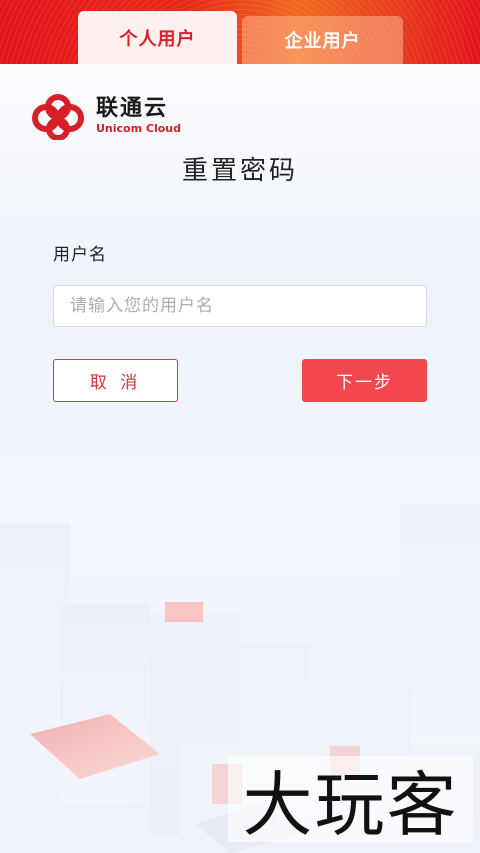 This screenshot has width=480, height=853. What do you see at coordinates (58, 117) in the screenshot?
I see `unicom-knot-icon` at bounding box center [58, 117].